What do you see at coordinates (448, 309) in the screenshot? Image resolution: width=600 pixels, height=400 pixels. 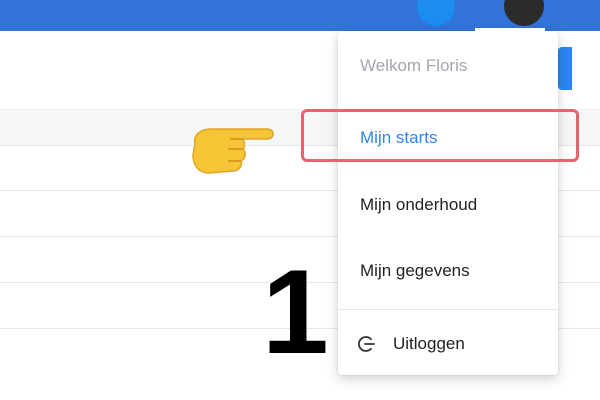 I see `menu-divider` at bounding box center [448, 309].